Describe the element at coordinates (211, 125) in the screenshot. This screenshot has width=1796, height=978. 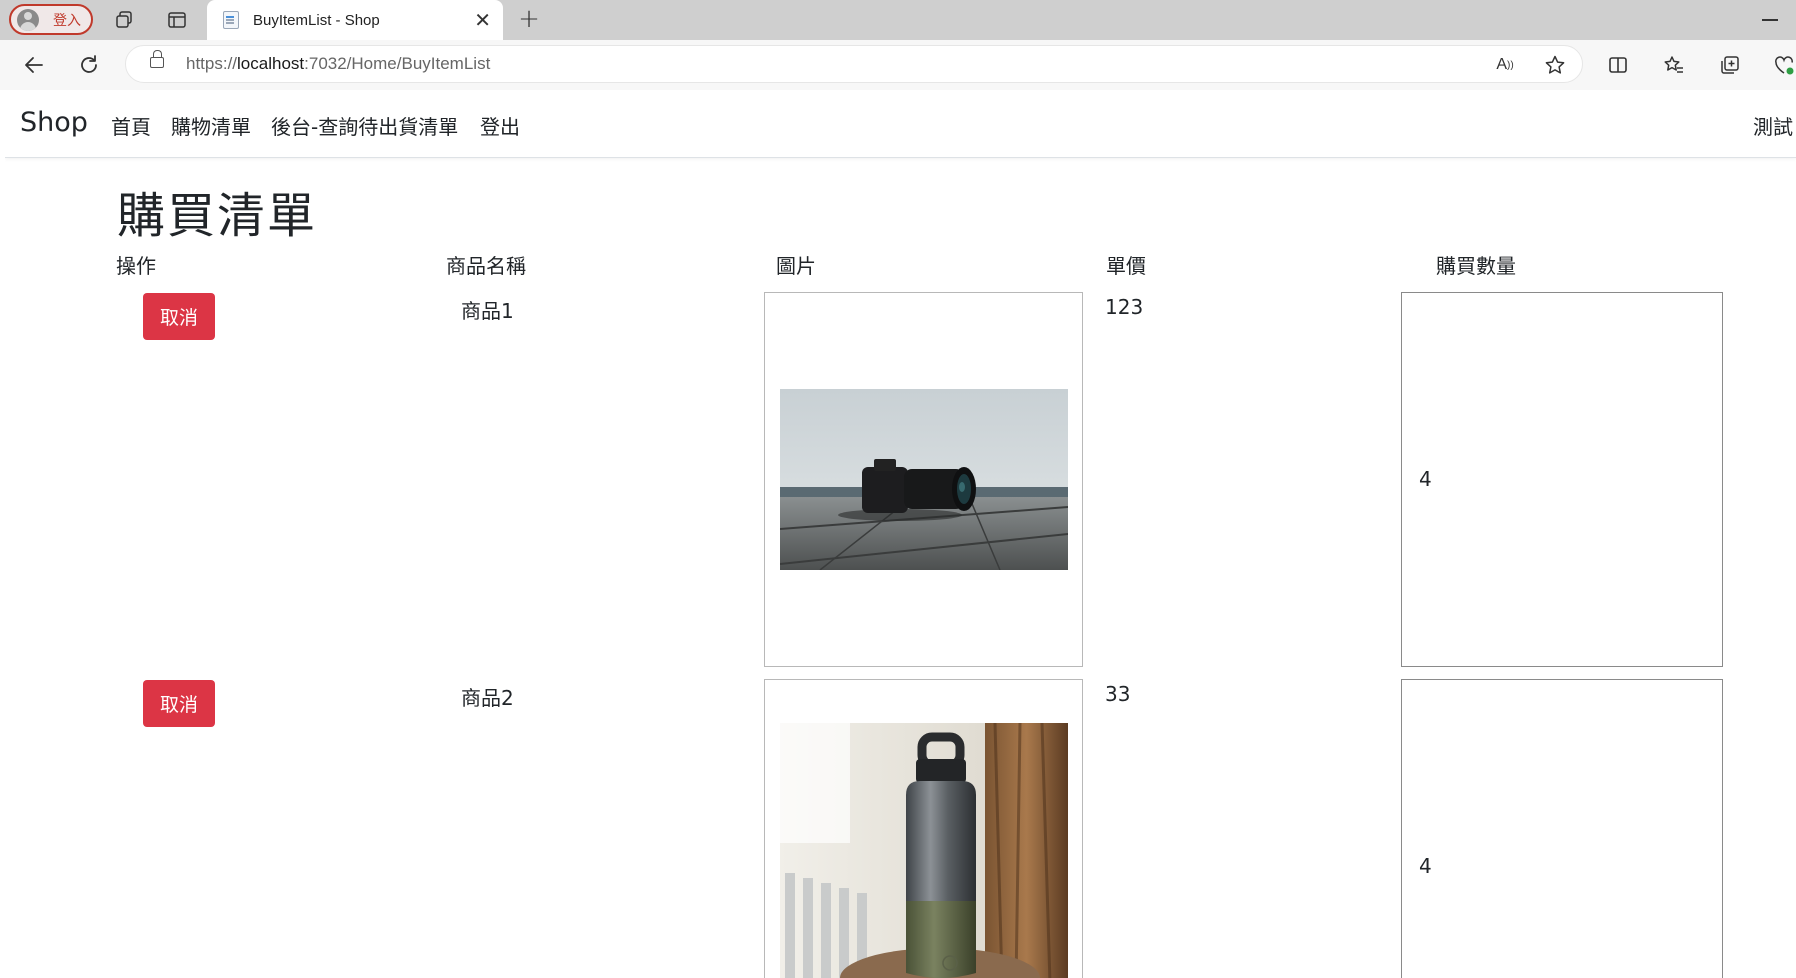
I see `nav-link-cart: 購物清單` at that location.